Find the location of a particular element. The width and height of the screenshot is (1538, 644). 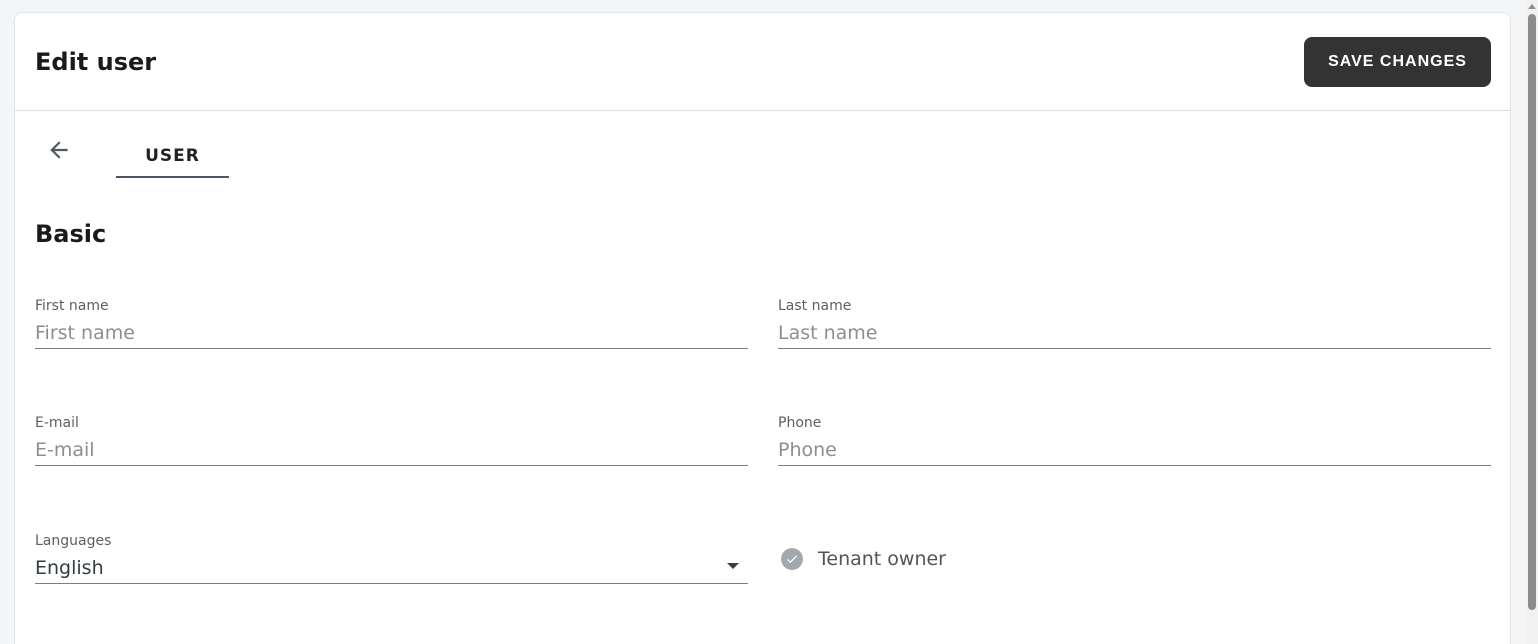

scrollbar-thumb is located at coordinates (1532, 312).